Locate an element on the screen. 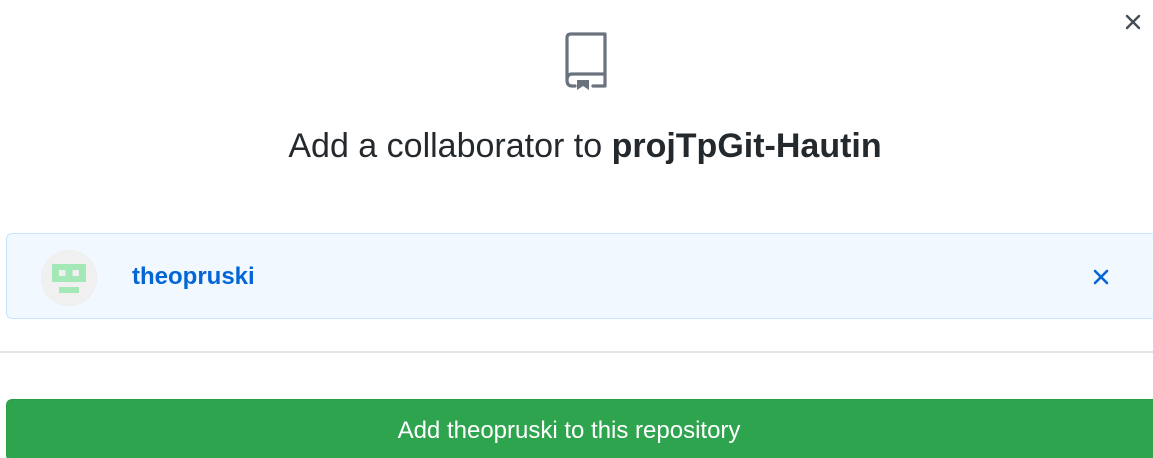 This screenshot has height=458, width=1153. dialog-title-prefix: Add a collaborator to is located at coordinates (445, 146).